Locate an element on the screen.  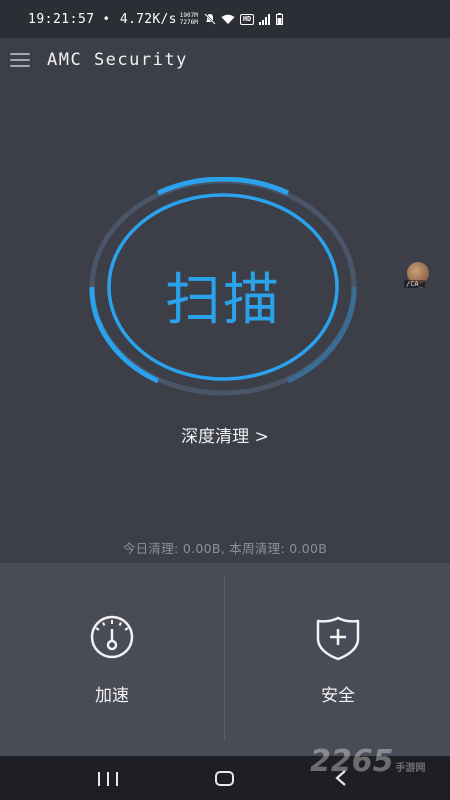
speedometer-icon is located at coordinates (112, 637).